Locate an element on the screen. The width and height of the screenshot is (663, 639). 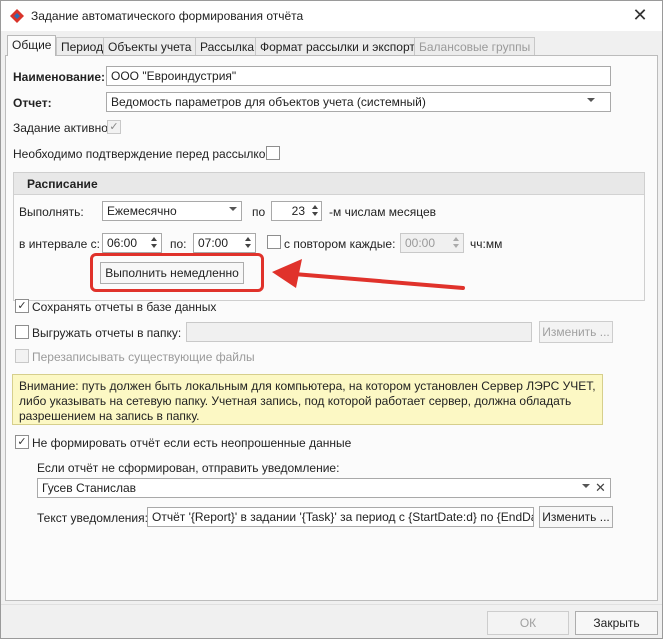
task-active-checkbox: ✓ is located at coordinates (114, 127).